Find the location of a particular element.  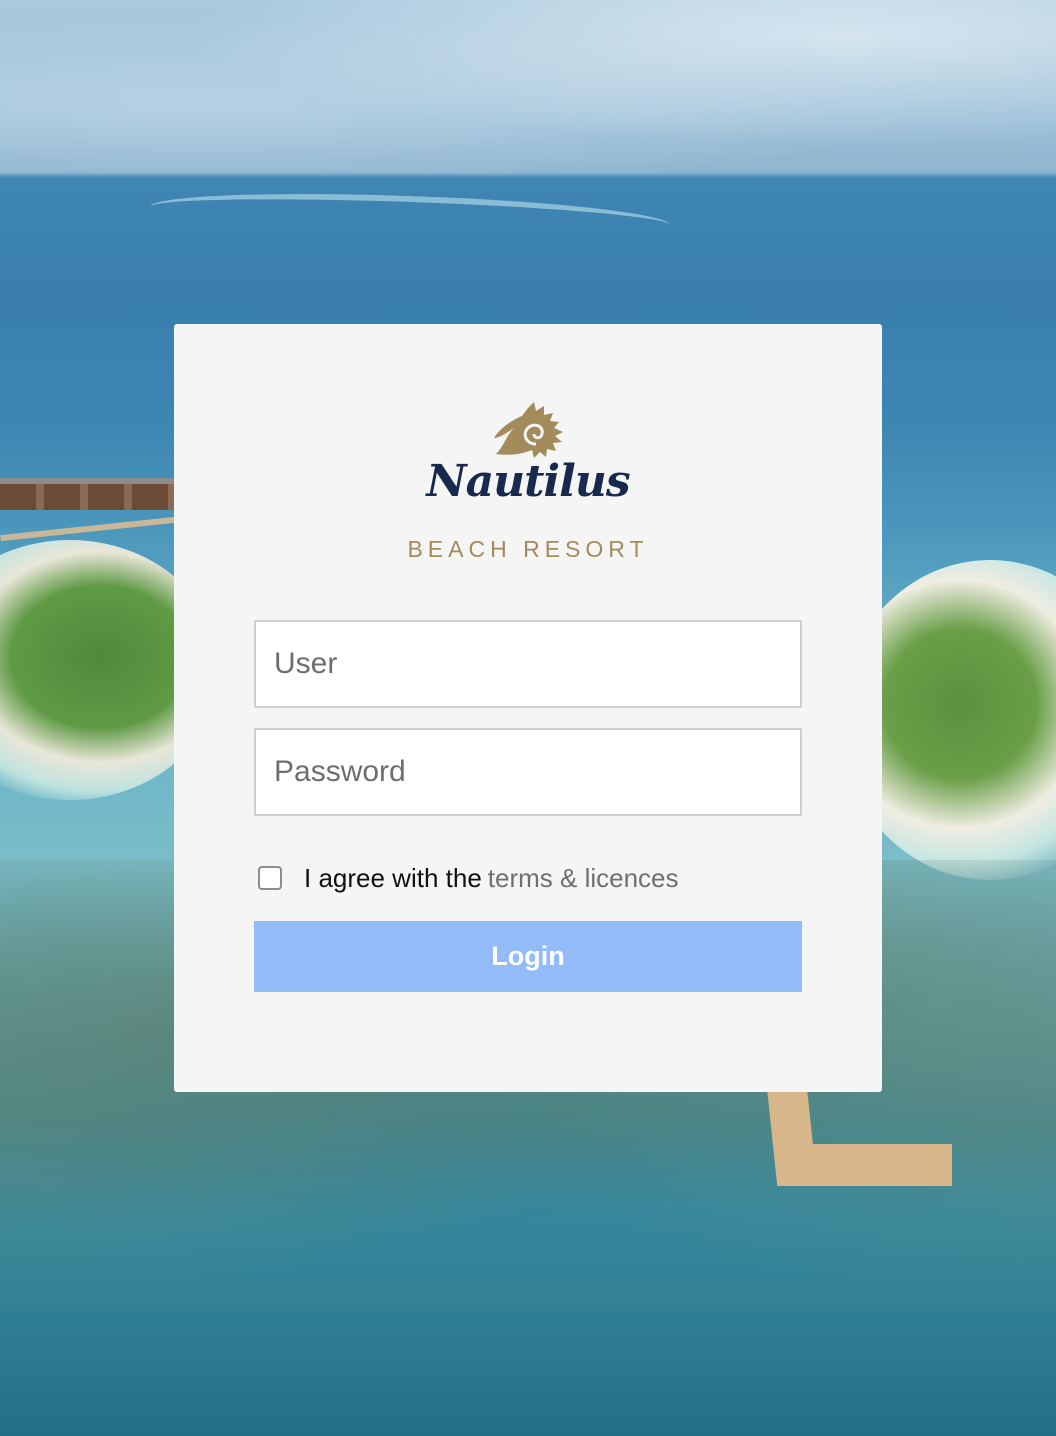

login-button: Login is located at coordinates (528, 956).